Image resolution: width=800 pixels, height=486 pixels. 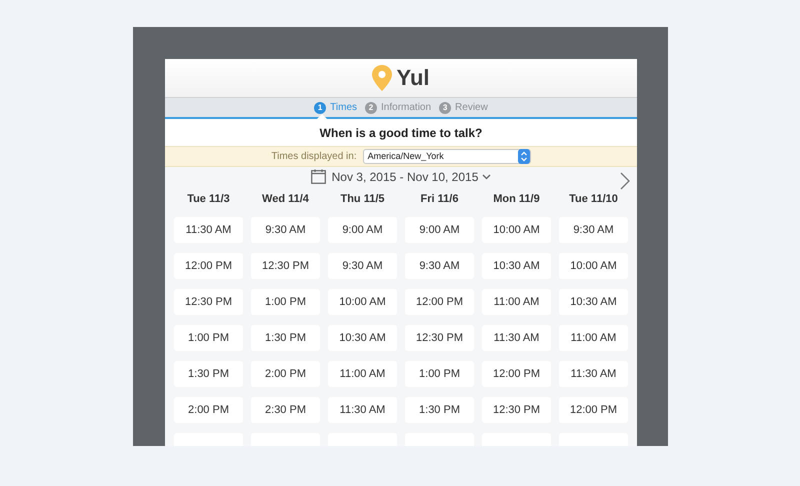 I want to click on next-week-button, so click(x=625, y=181).